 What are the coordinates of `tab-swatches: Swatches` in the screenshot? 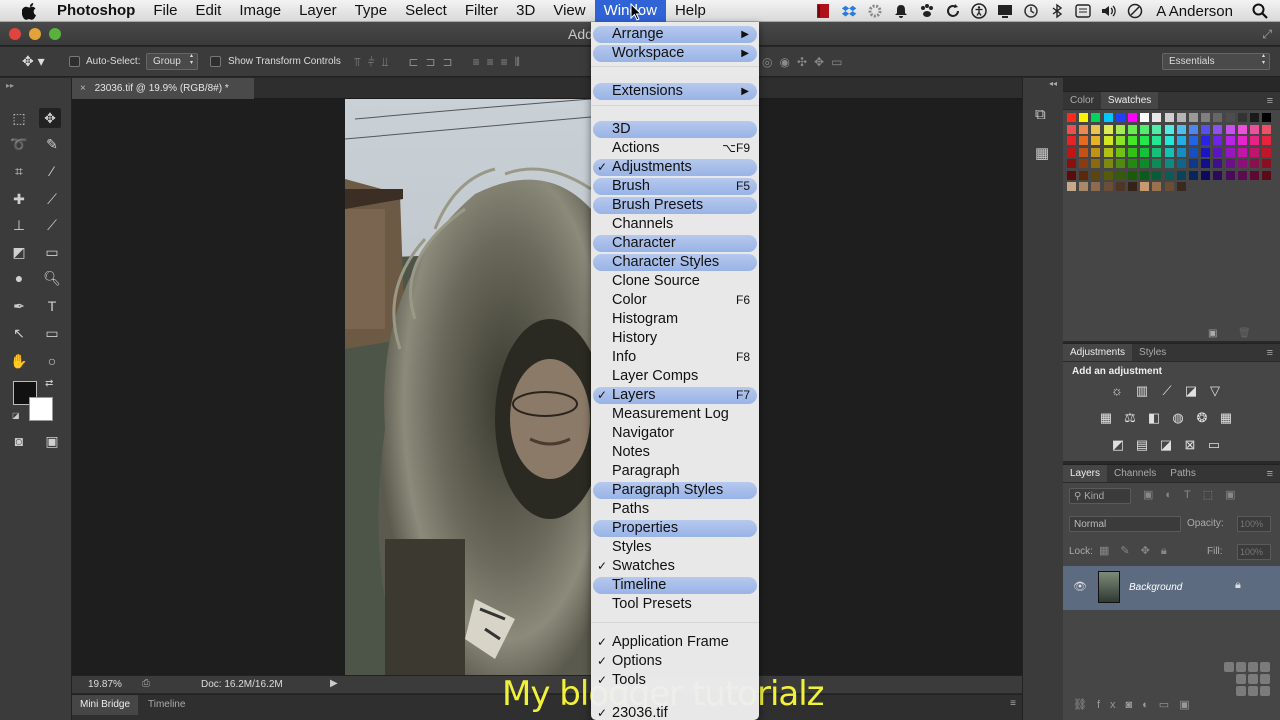 It's located at (1129, 100).